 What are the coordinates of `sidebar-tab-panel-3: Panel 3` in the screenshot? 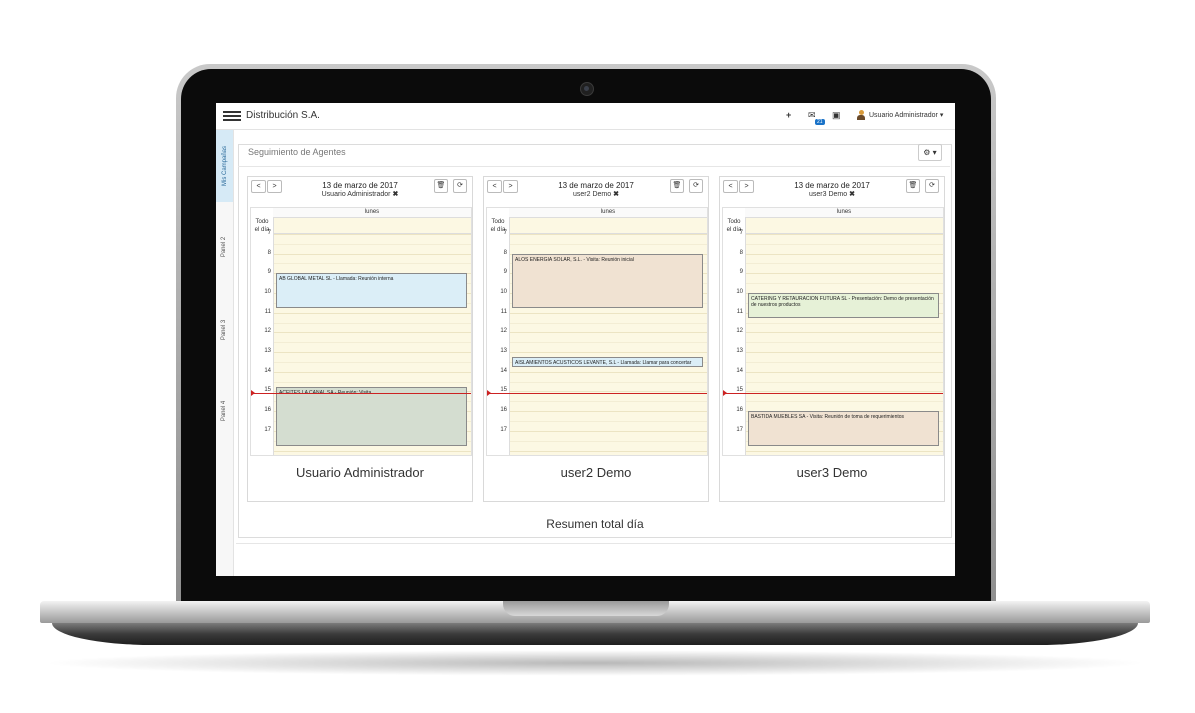 It's located at (224, 330).